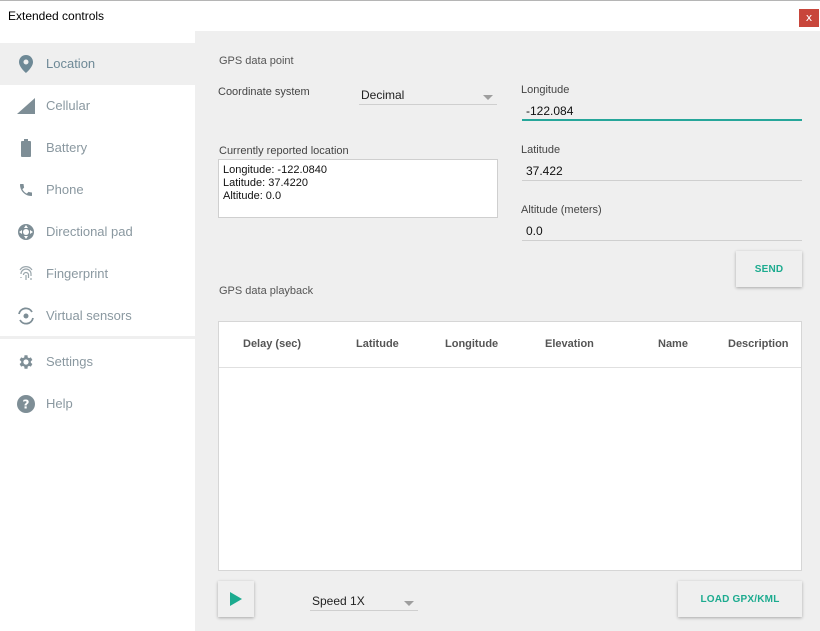 This screenshot has width=820, height=631. What do you see at coordinates (471, 344) in the screenshot?
I see `column-header-longitude: Longitude` at bounding box center [471, 344].